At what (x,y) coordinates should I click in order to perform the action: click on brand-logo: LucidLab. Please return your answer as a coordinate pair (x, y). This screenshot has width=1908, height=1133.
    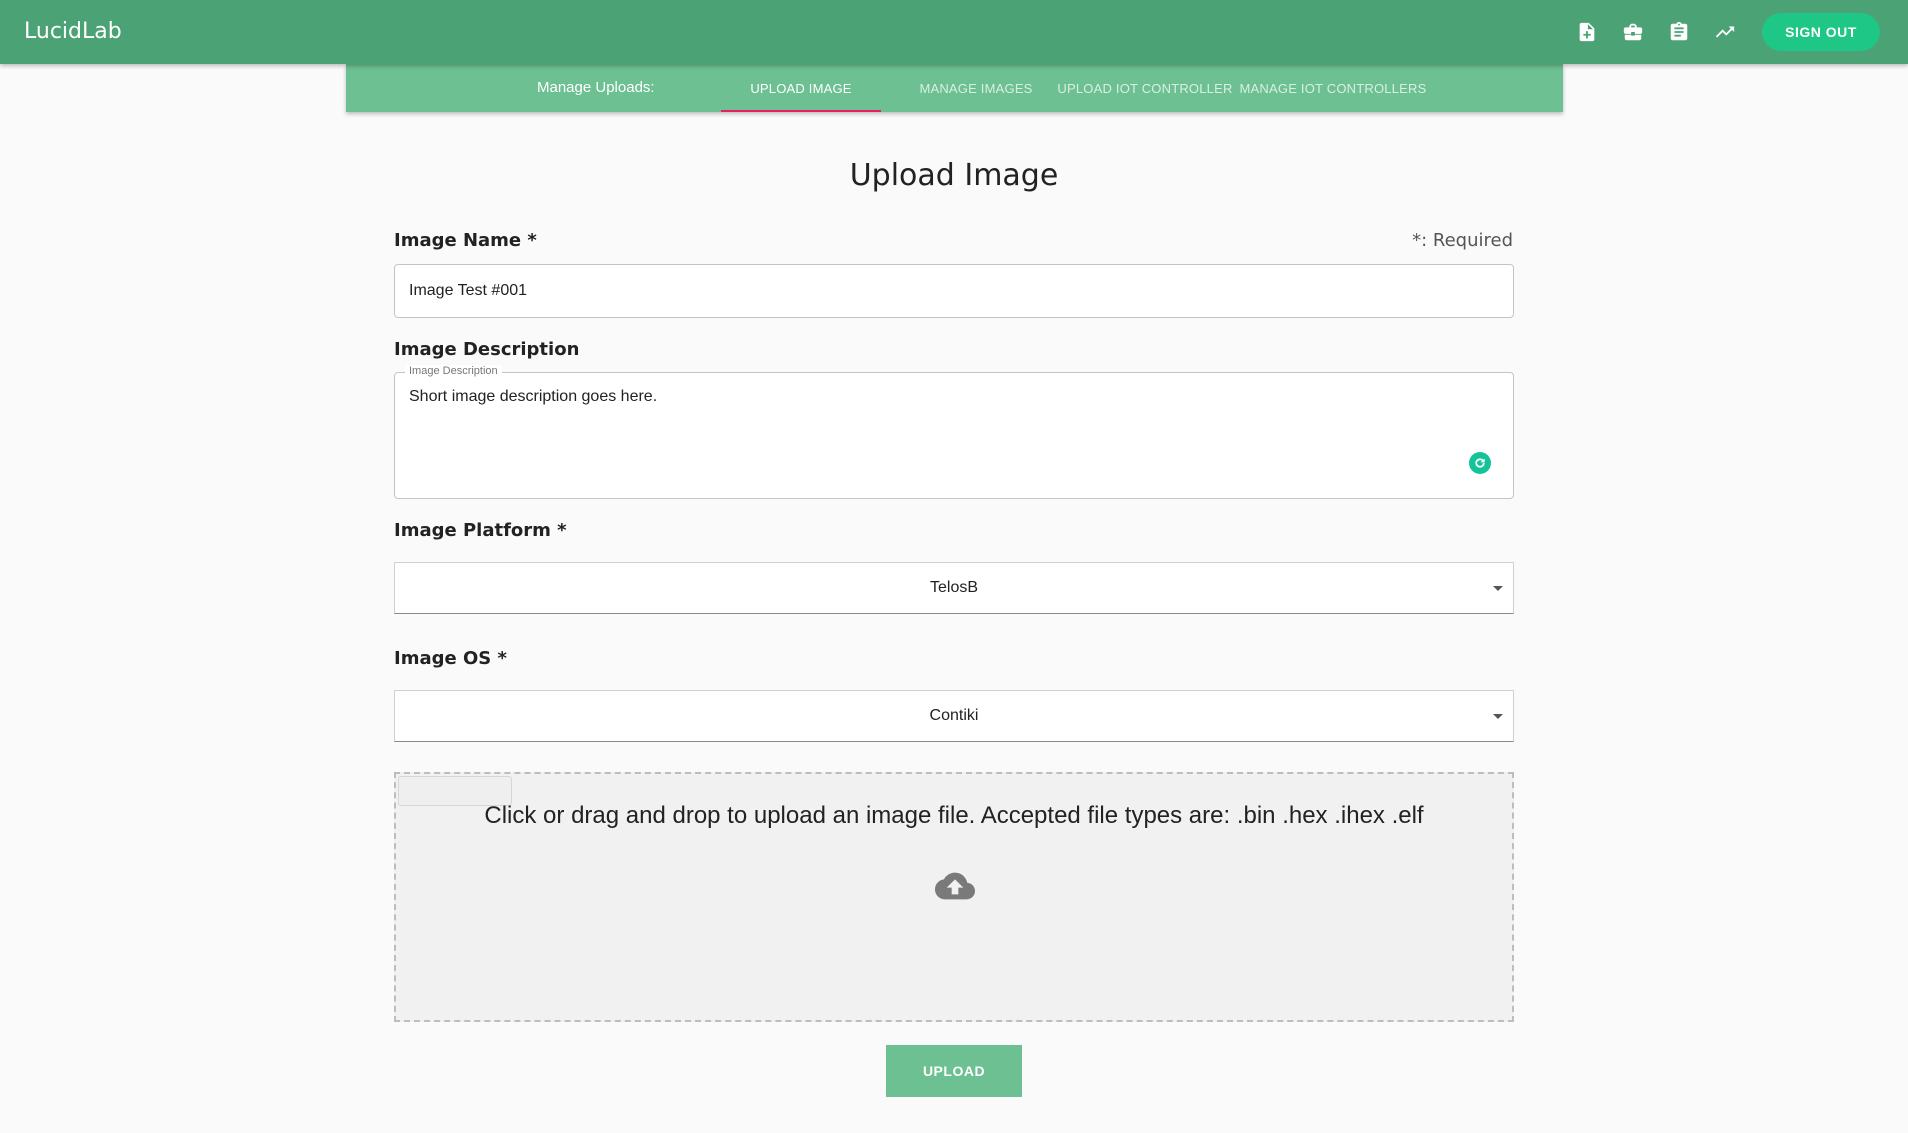
    Looking at the image, I should click on (73, 31).